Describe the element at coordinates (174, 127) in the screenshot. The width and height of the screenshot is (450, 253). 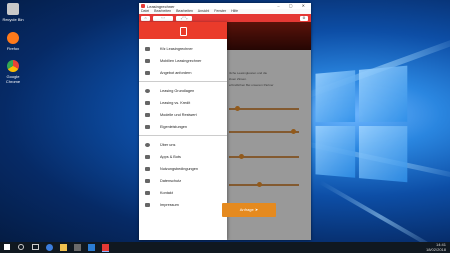
I see `drawer-item-label: Eigenleistungen` at that location.